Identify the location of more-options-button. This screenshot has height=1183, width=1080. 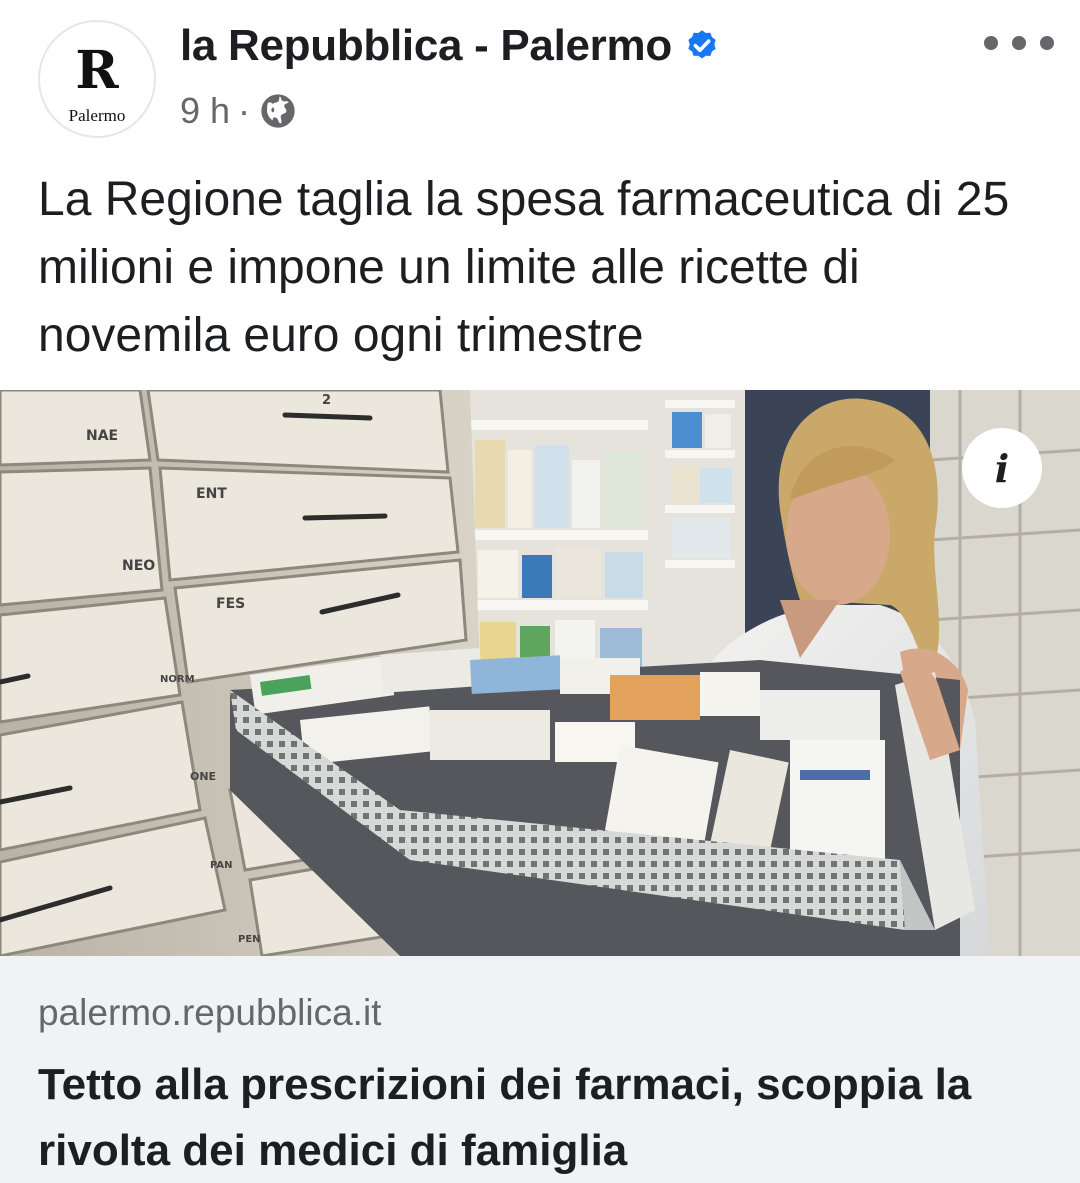
(1019, 43).